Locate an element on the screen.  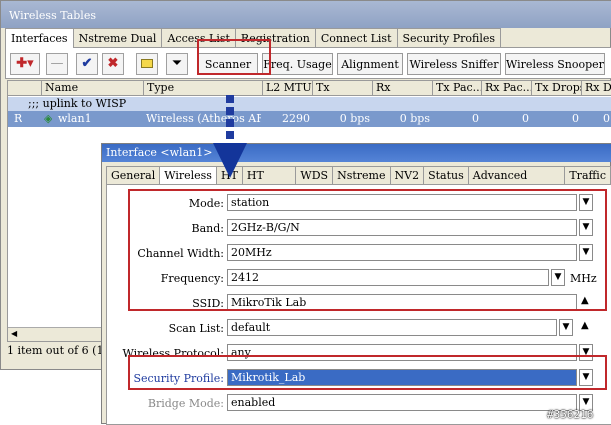
security-profile-highlight is located at coordinates (367, 372).